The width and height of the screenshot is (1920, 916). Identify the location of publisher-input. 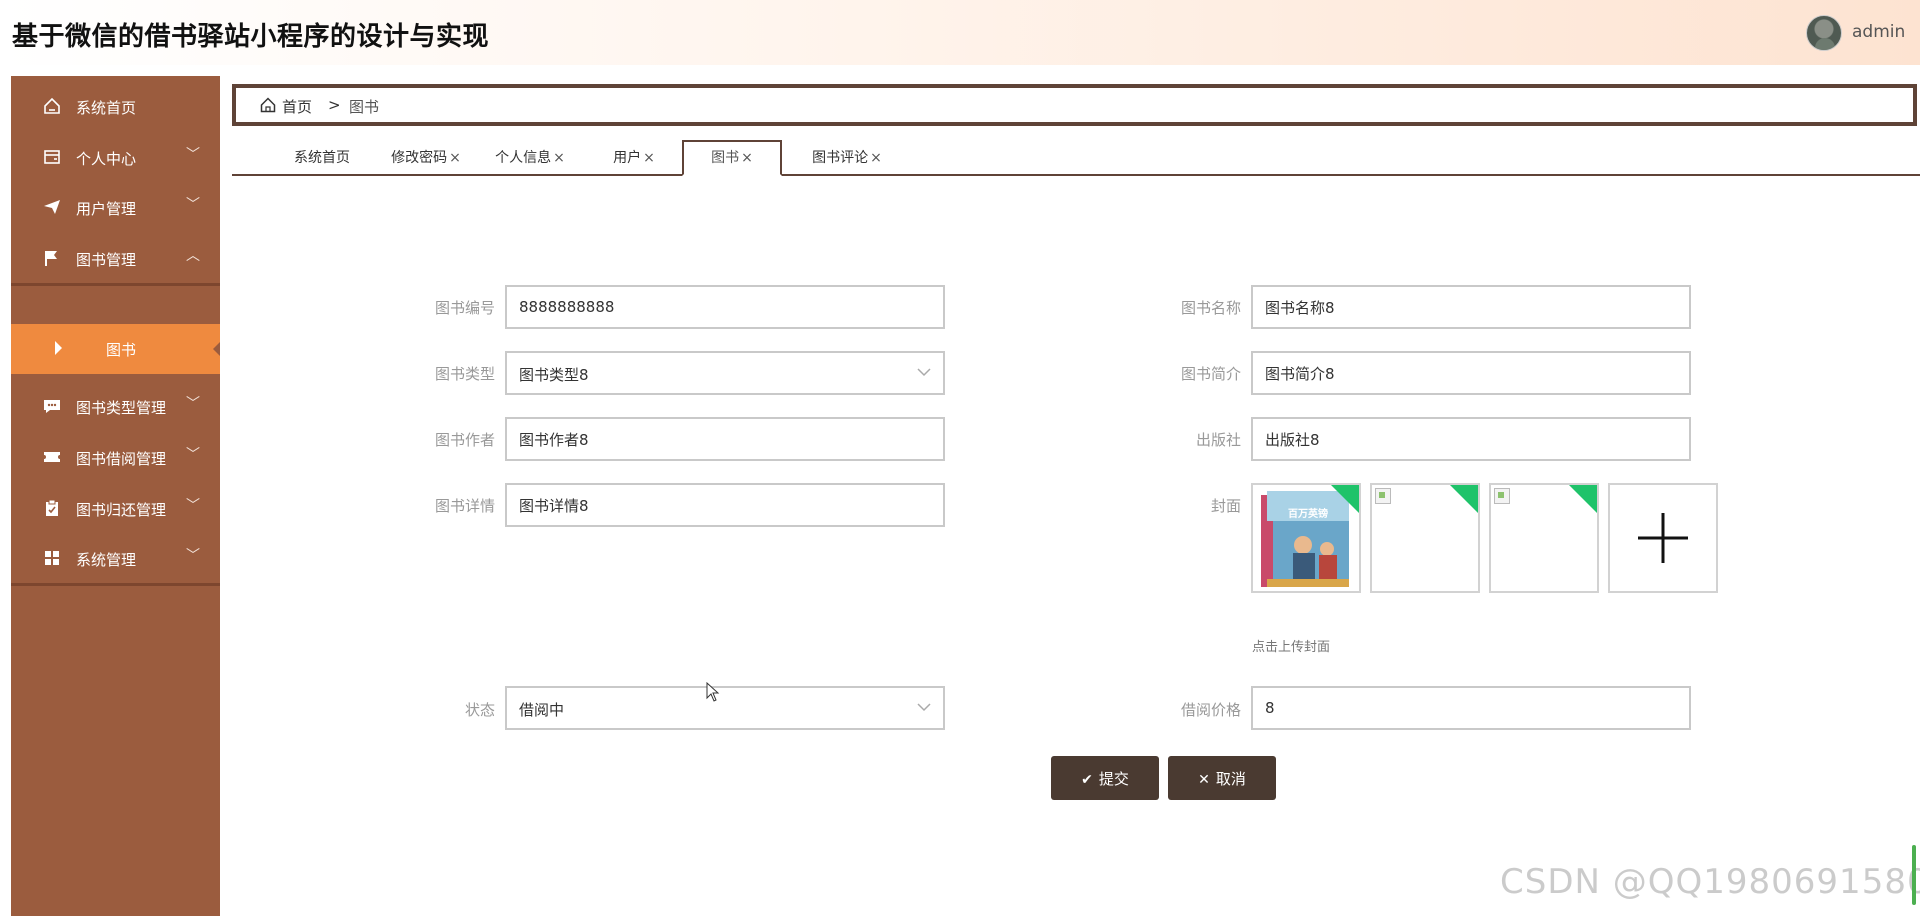
(1471, 439).